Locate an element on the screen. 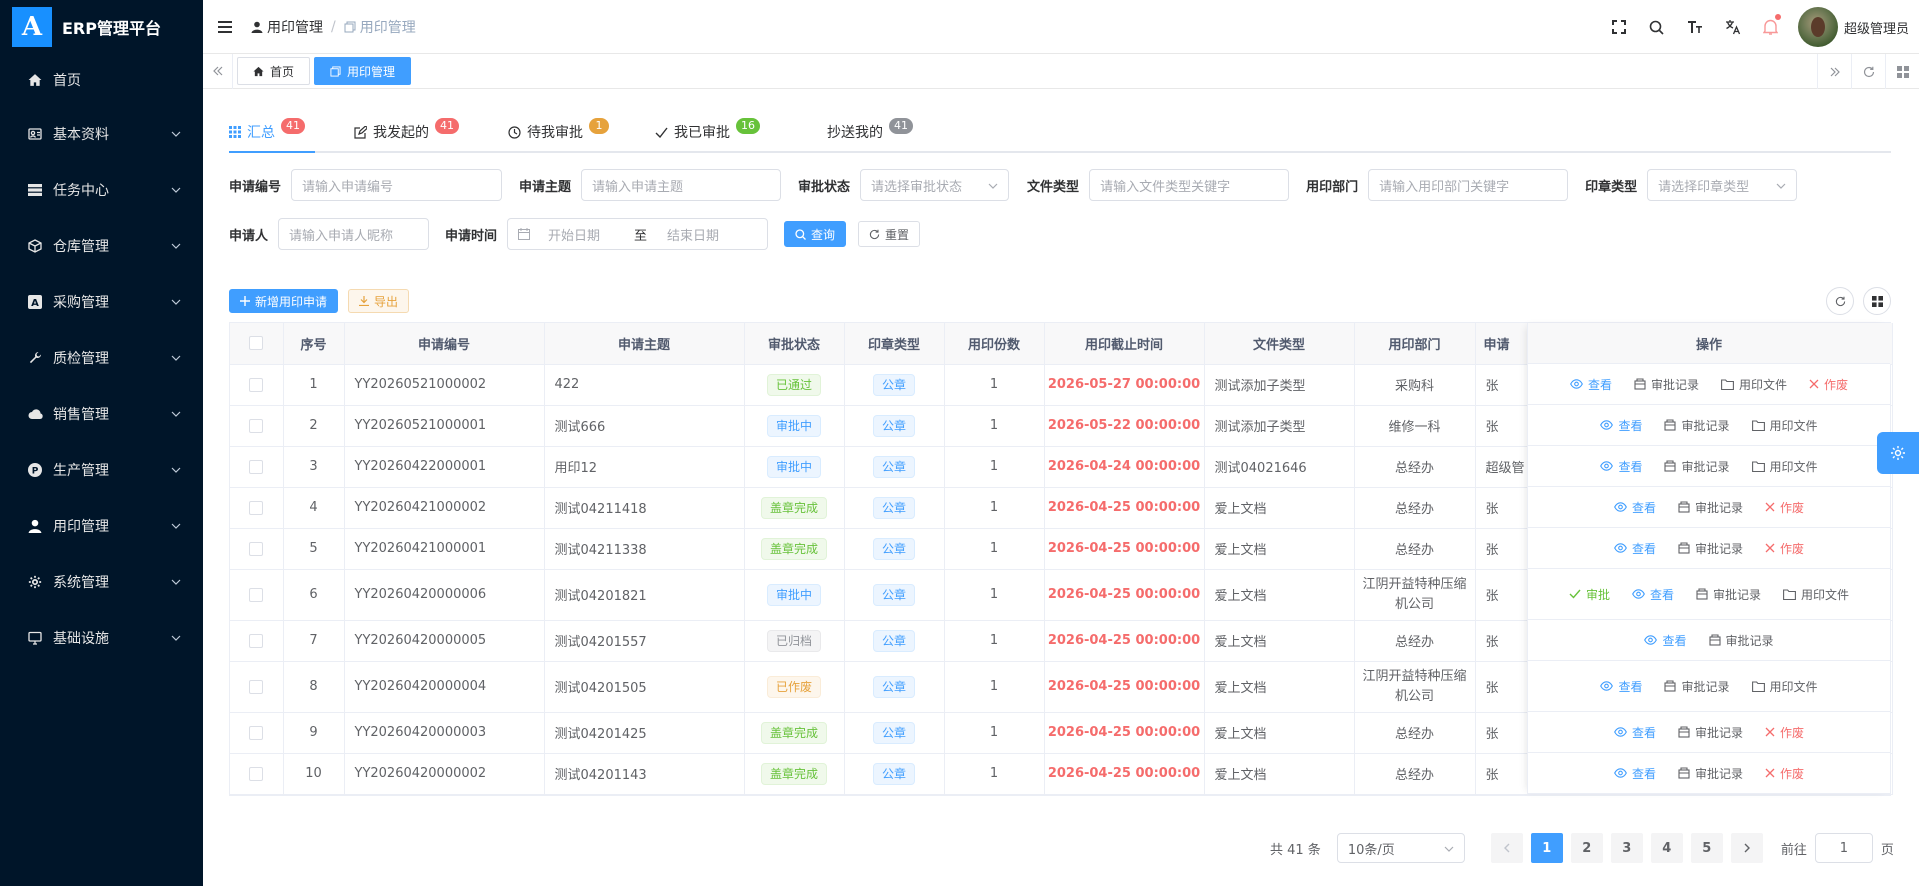 The height and width of the screenshot is (886, 1919). logo: A ERP管理平台 is located at coordinates (101, 27).